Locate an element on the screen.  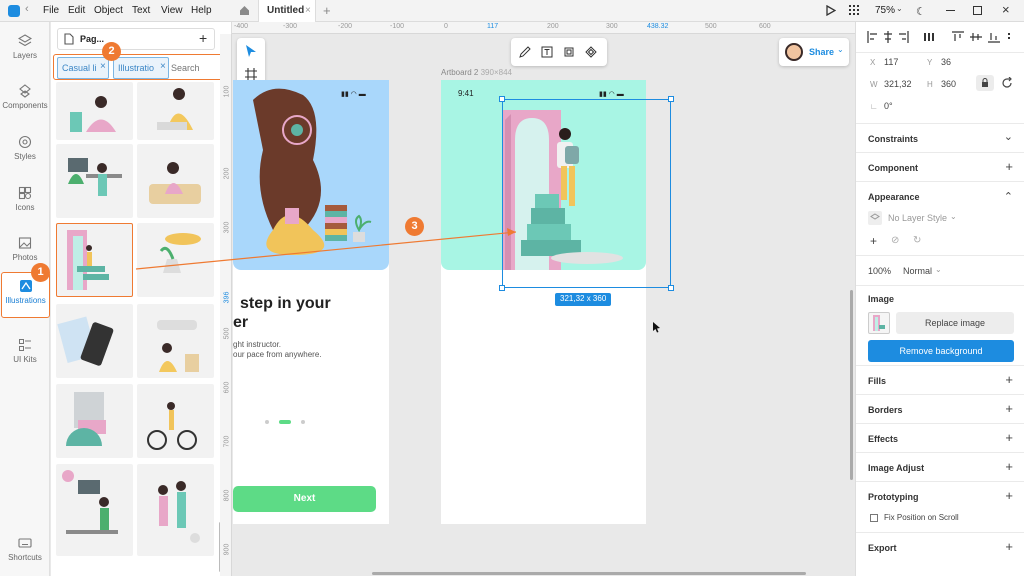
add-component-icon: + is located at coordinates (1009, 166).